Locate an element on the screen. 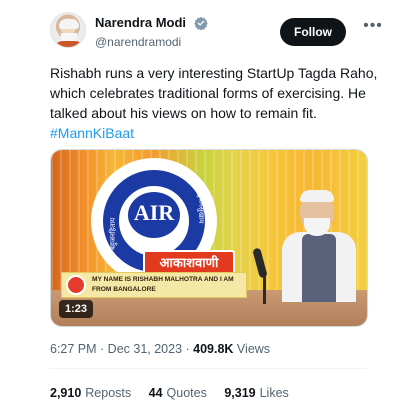  views-label: Views is located at coordinates (252, 349).